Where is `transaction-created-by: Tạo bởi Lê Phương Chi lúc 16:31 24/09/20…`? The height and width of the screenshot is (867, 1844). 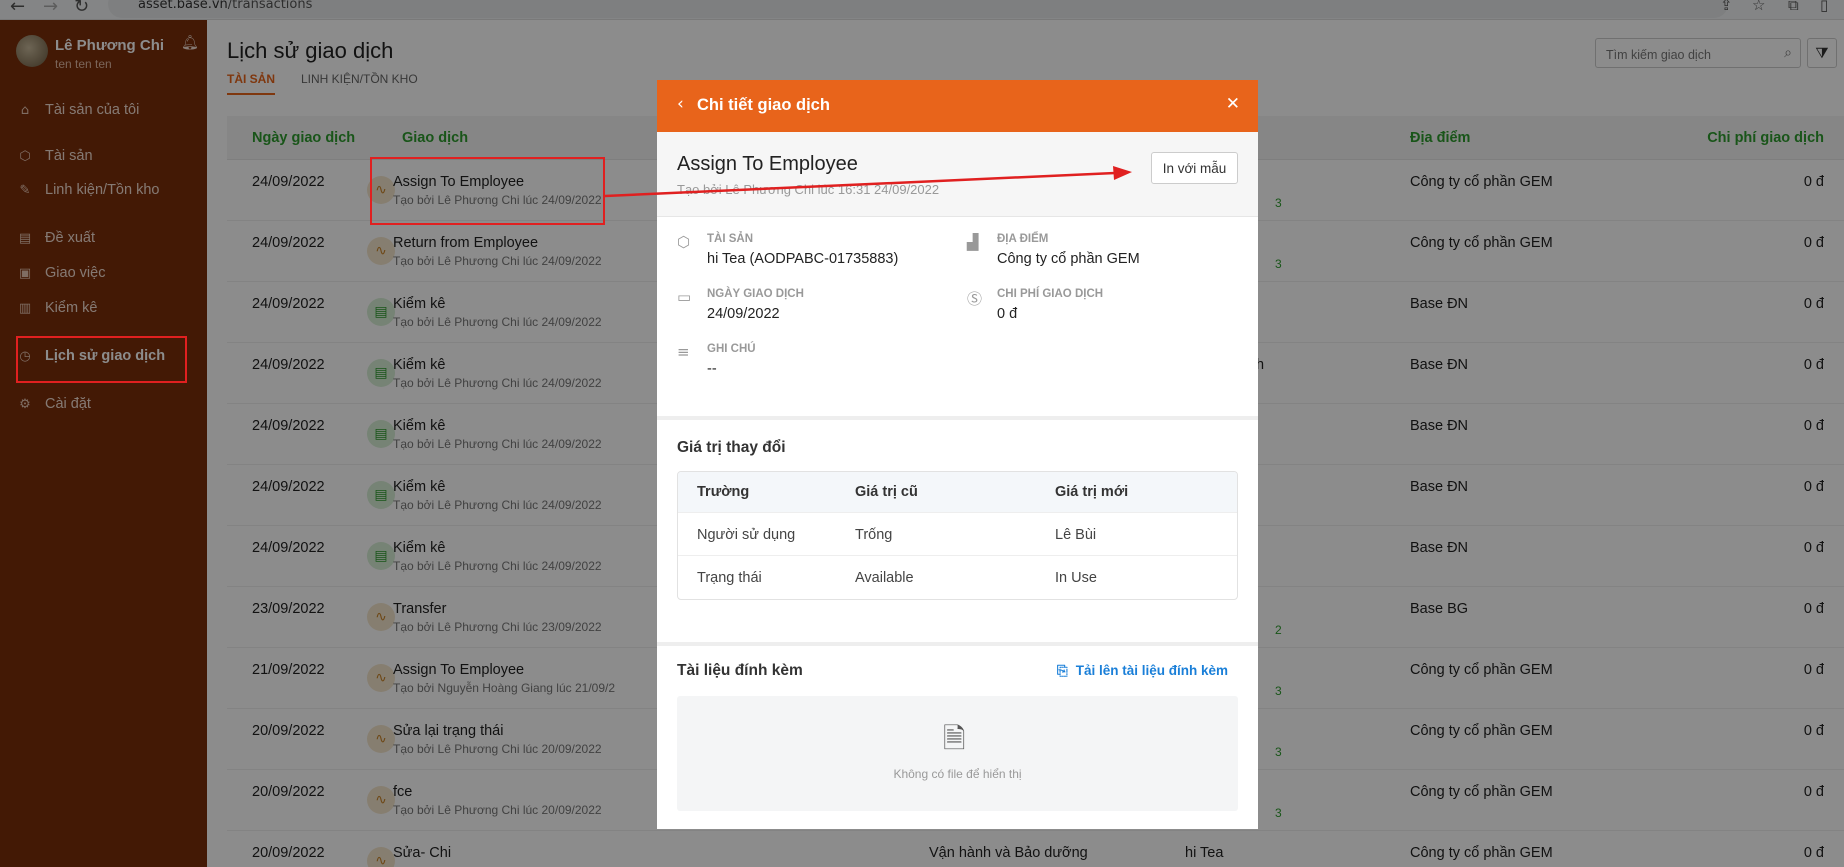 transaction-created-by: Tạo bởi Lê Phương Chi lúc 16:31 24/09/20… is located at coordinates (808, 189).